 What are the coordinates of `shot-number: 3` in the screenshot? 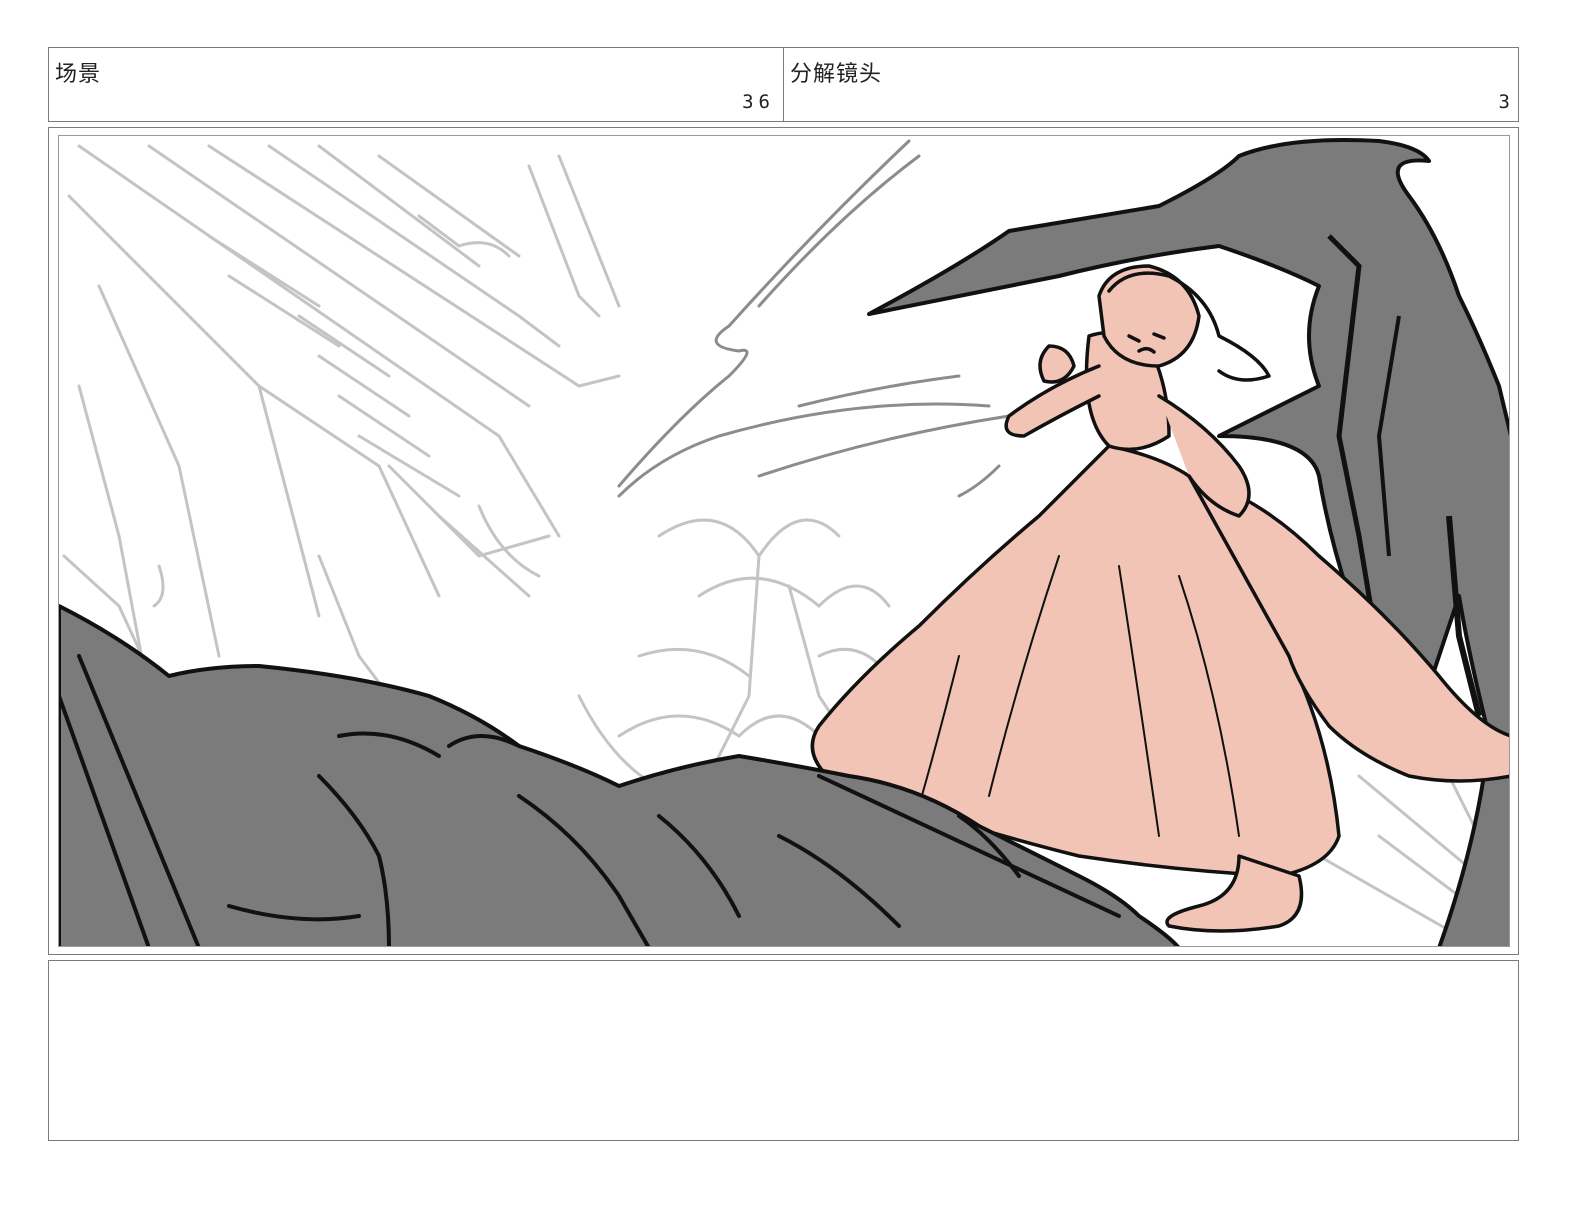 It's located at (1504, 102).